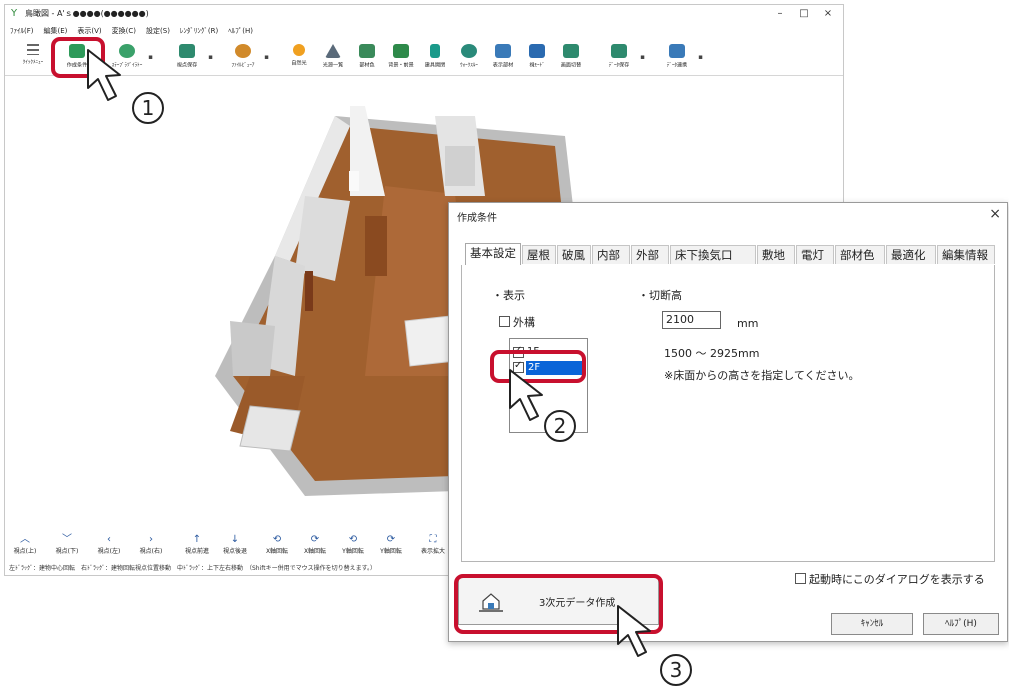 The width and height of the screenshot is (1009, 688). Describe the element at coordinates (762, 375) in the screenshot. I see `cut-height-note: ※床面からの高さを指定してください。` at that location.